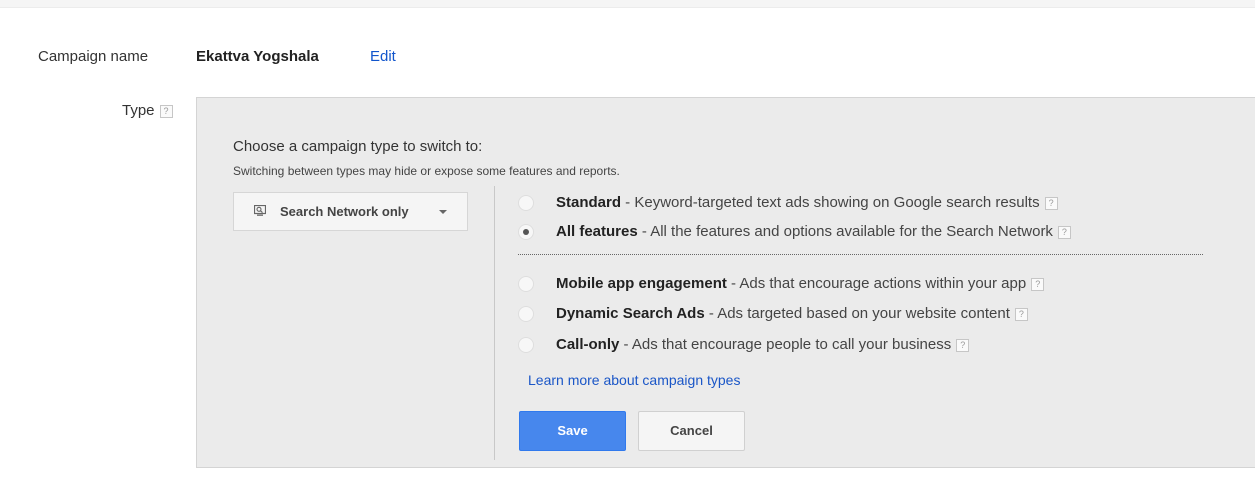 The height and width of the screenshot is (500, 1255). Describe the element at coordinates (597, 231) in the screenshot. I see `option-name: All features` at that location.